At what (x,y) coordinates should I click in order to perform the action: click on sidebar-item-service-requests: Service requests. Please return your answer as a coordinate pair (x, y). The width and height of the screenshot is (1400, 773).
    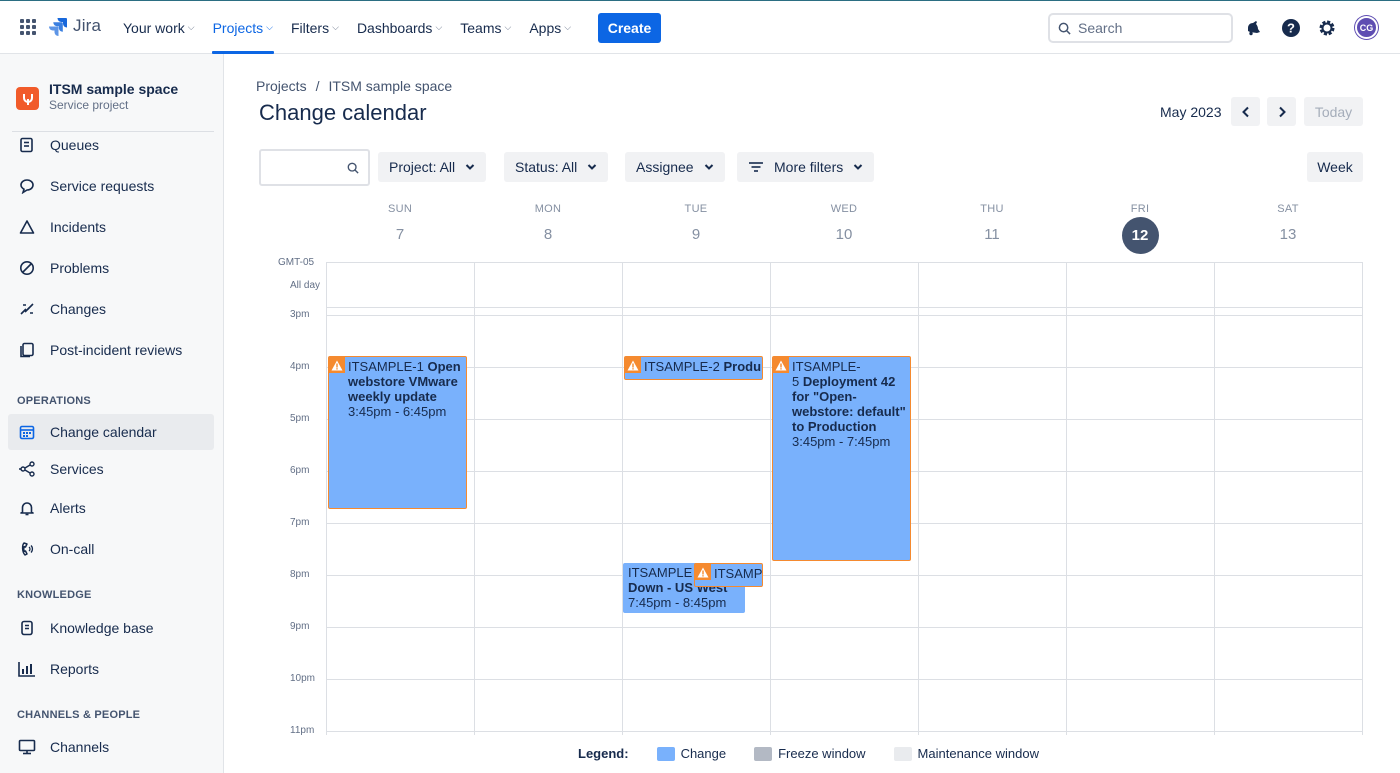
    Looking at the image, I should click on (111, 186).